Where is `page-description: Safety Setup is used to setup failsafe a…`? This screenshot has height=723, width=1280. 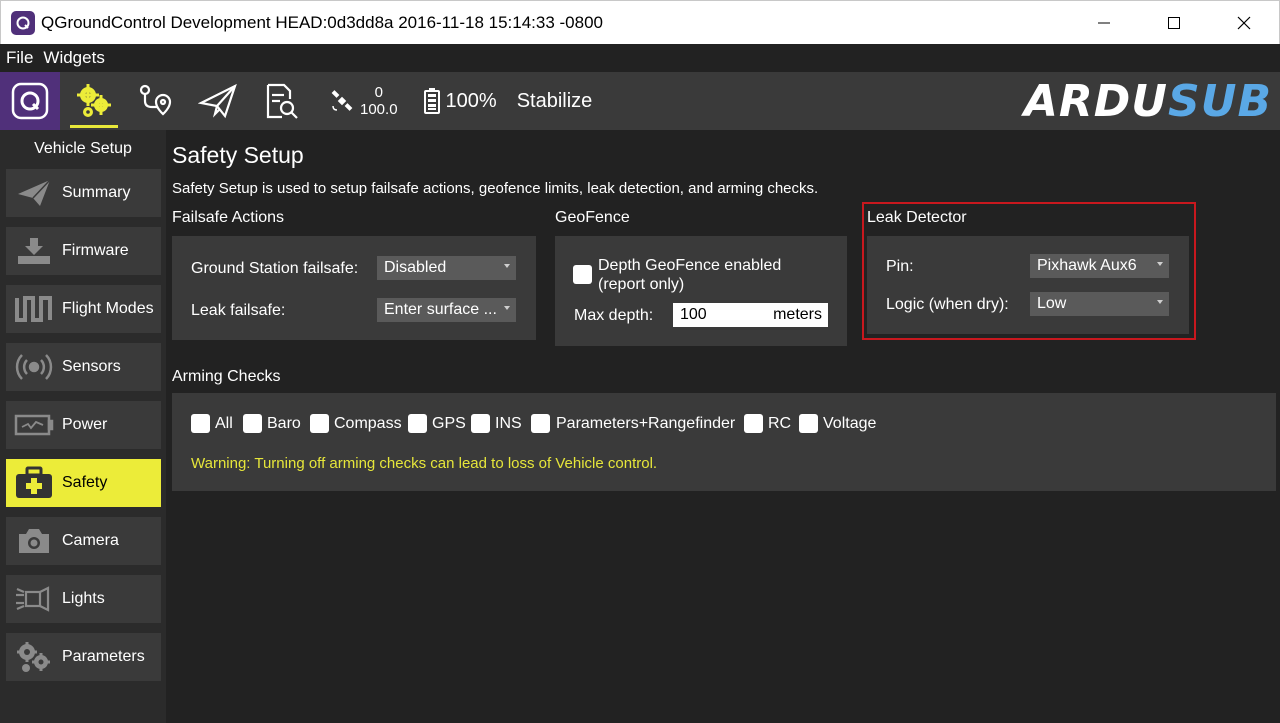 page-description: Safety Setup is used to setup failsafe a… is located at coordinates (495, 188).